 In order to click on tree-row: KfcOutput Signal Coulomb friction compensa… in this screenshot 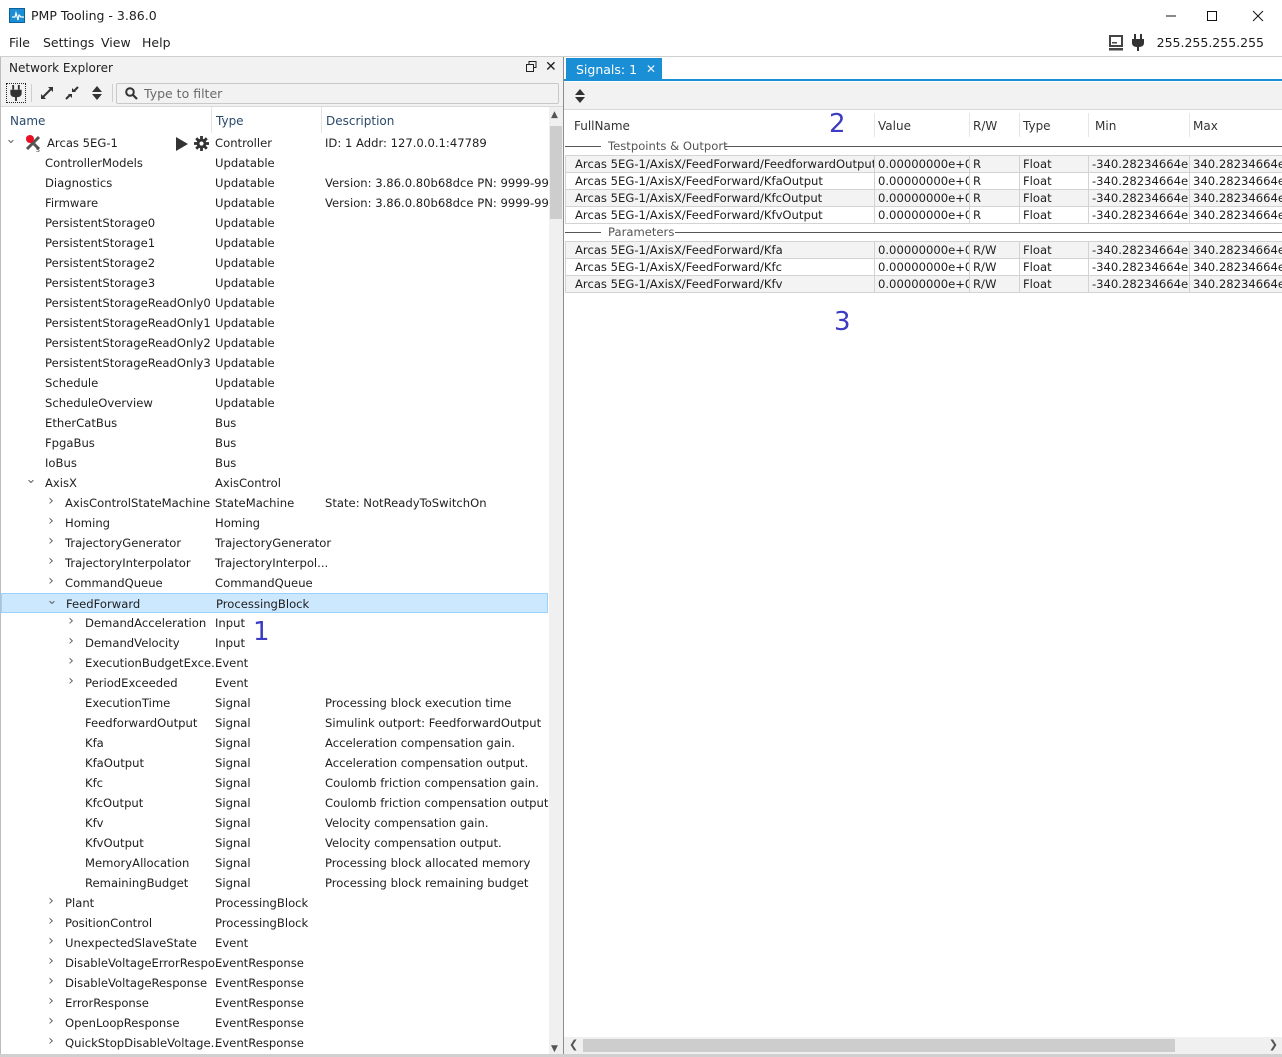, I will do `click(275, 803)`.